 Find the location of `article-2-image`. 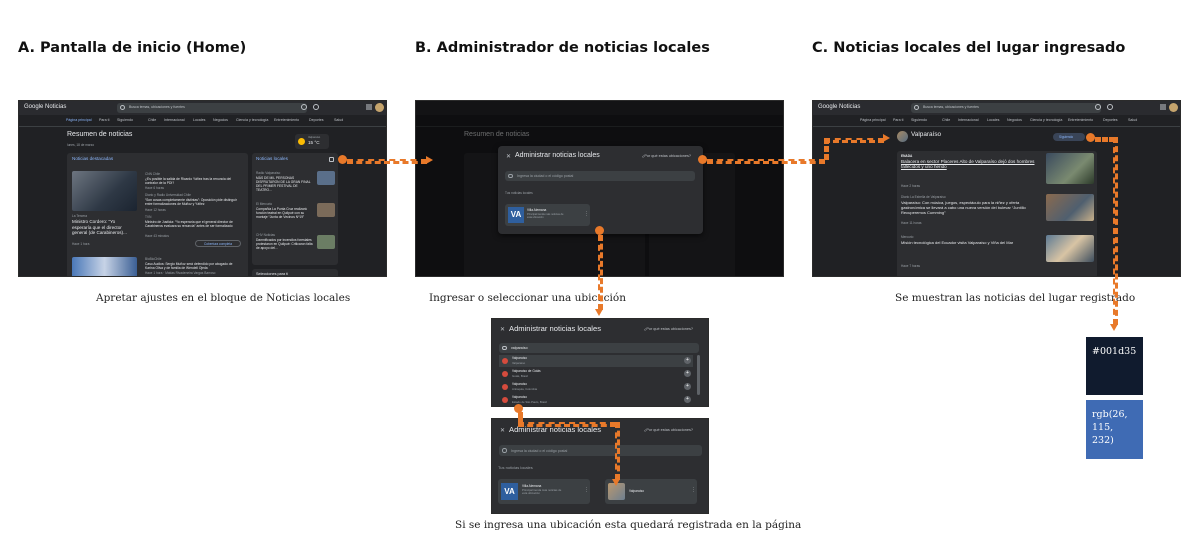

article-2-image is located at coordinates (1070, 207).